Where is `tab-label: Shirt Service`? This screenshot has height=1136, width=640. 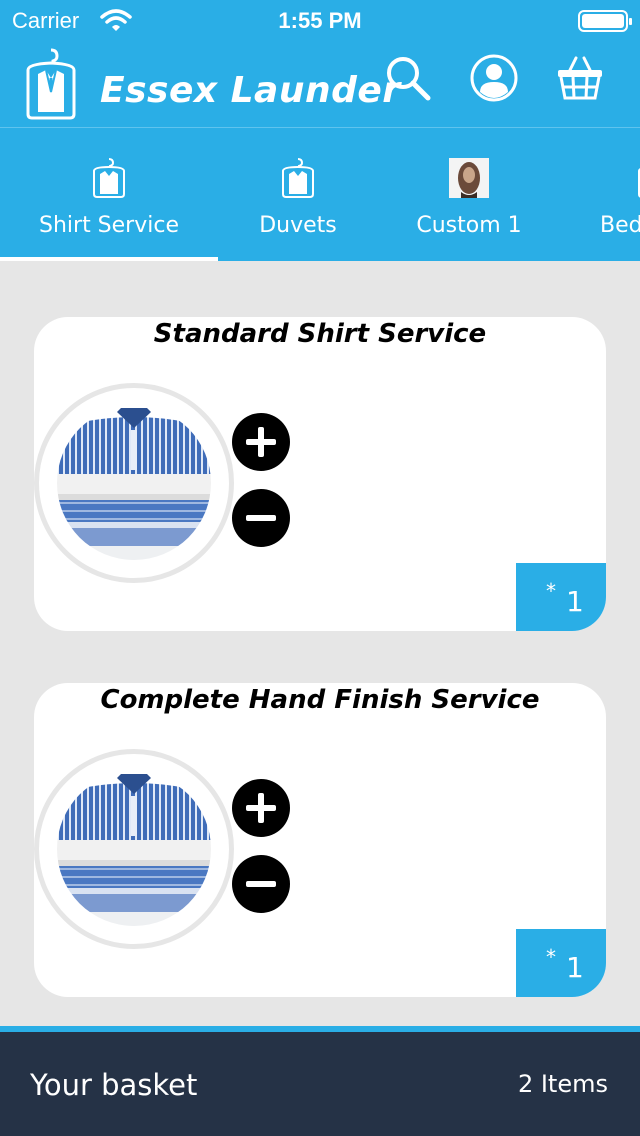 tab-label: Shirt Service is located at coordinates (109, 225).